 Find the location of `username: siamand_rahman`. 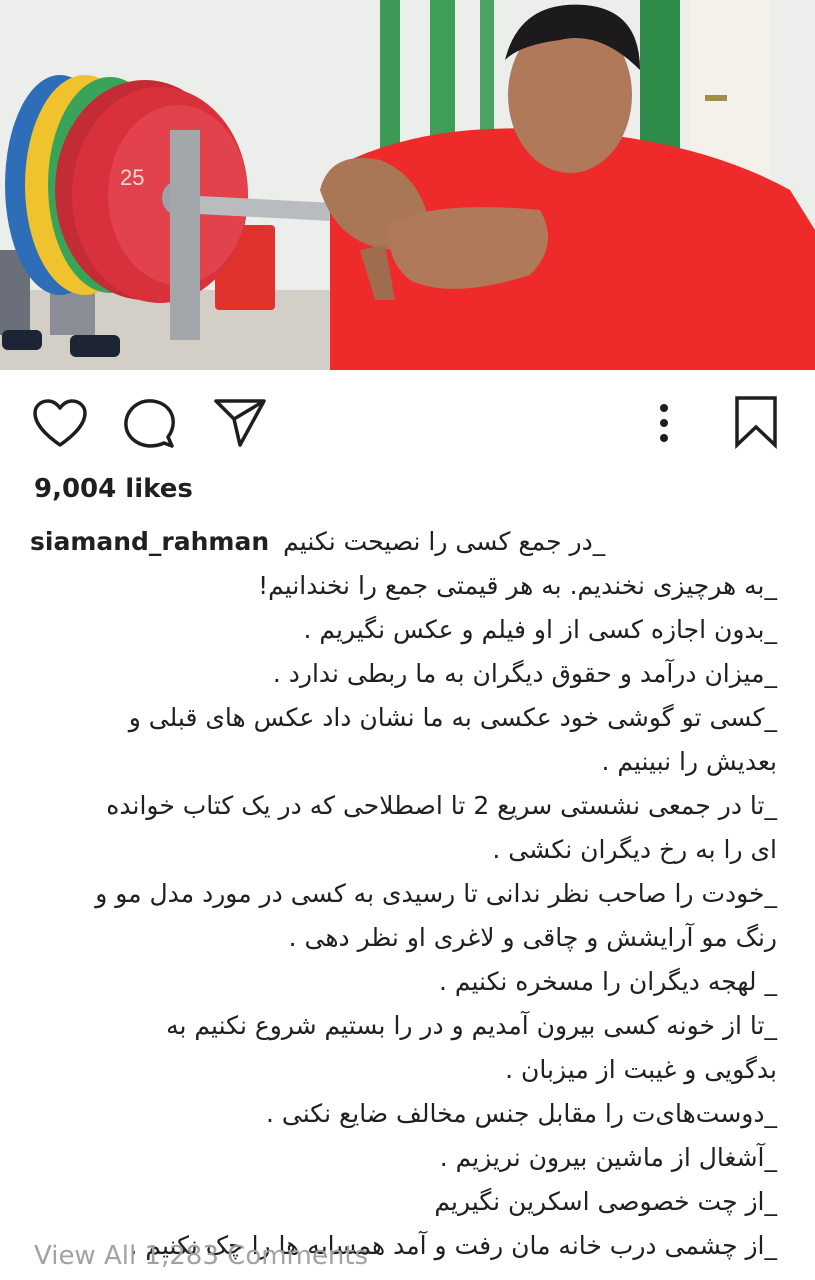

username: siamand_rahman is located at coordinates (149, 542).